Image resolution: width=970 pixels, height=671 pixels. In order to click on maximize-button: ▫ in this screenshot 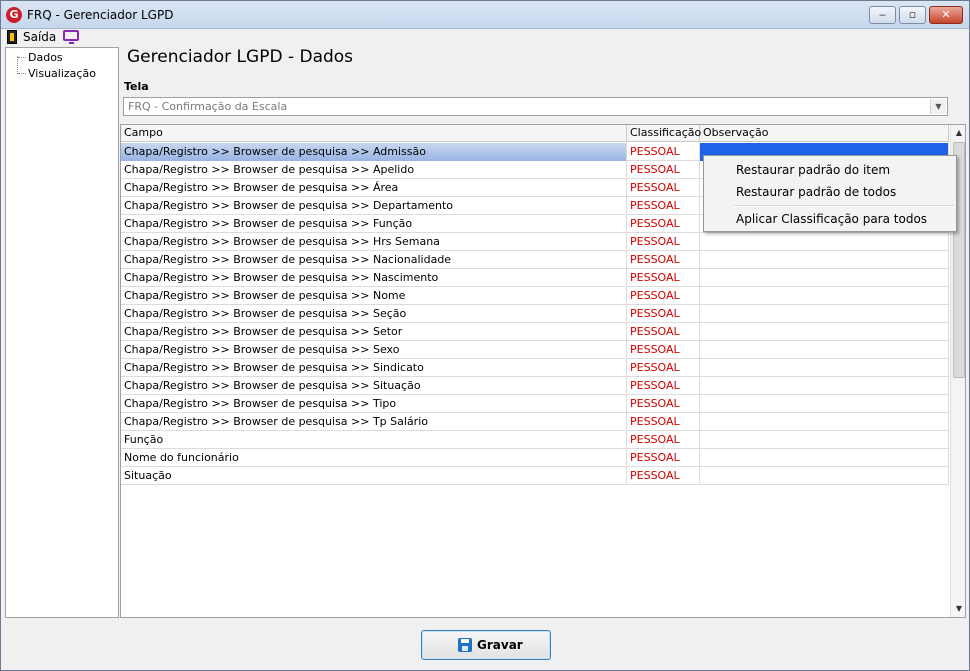, I will do `click(912, 15)`.